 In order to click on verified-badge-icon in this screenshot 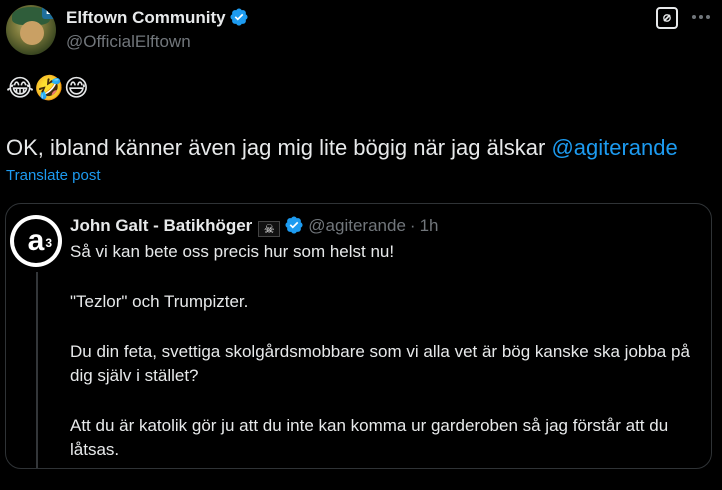, I will do `click(239, 17)`.